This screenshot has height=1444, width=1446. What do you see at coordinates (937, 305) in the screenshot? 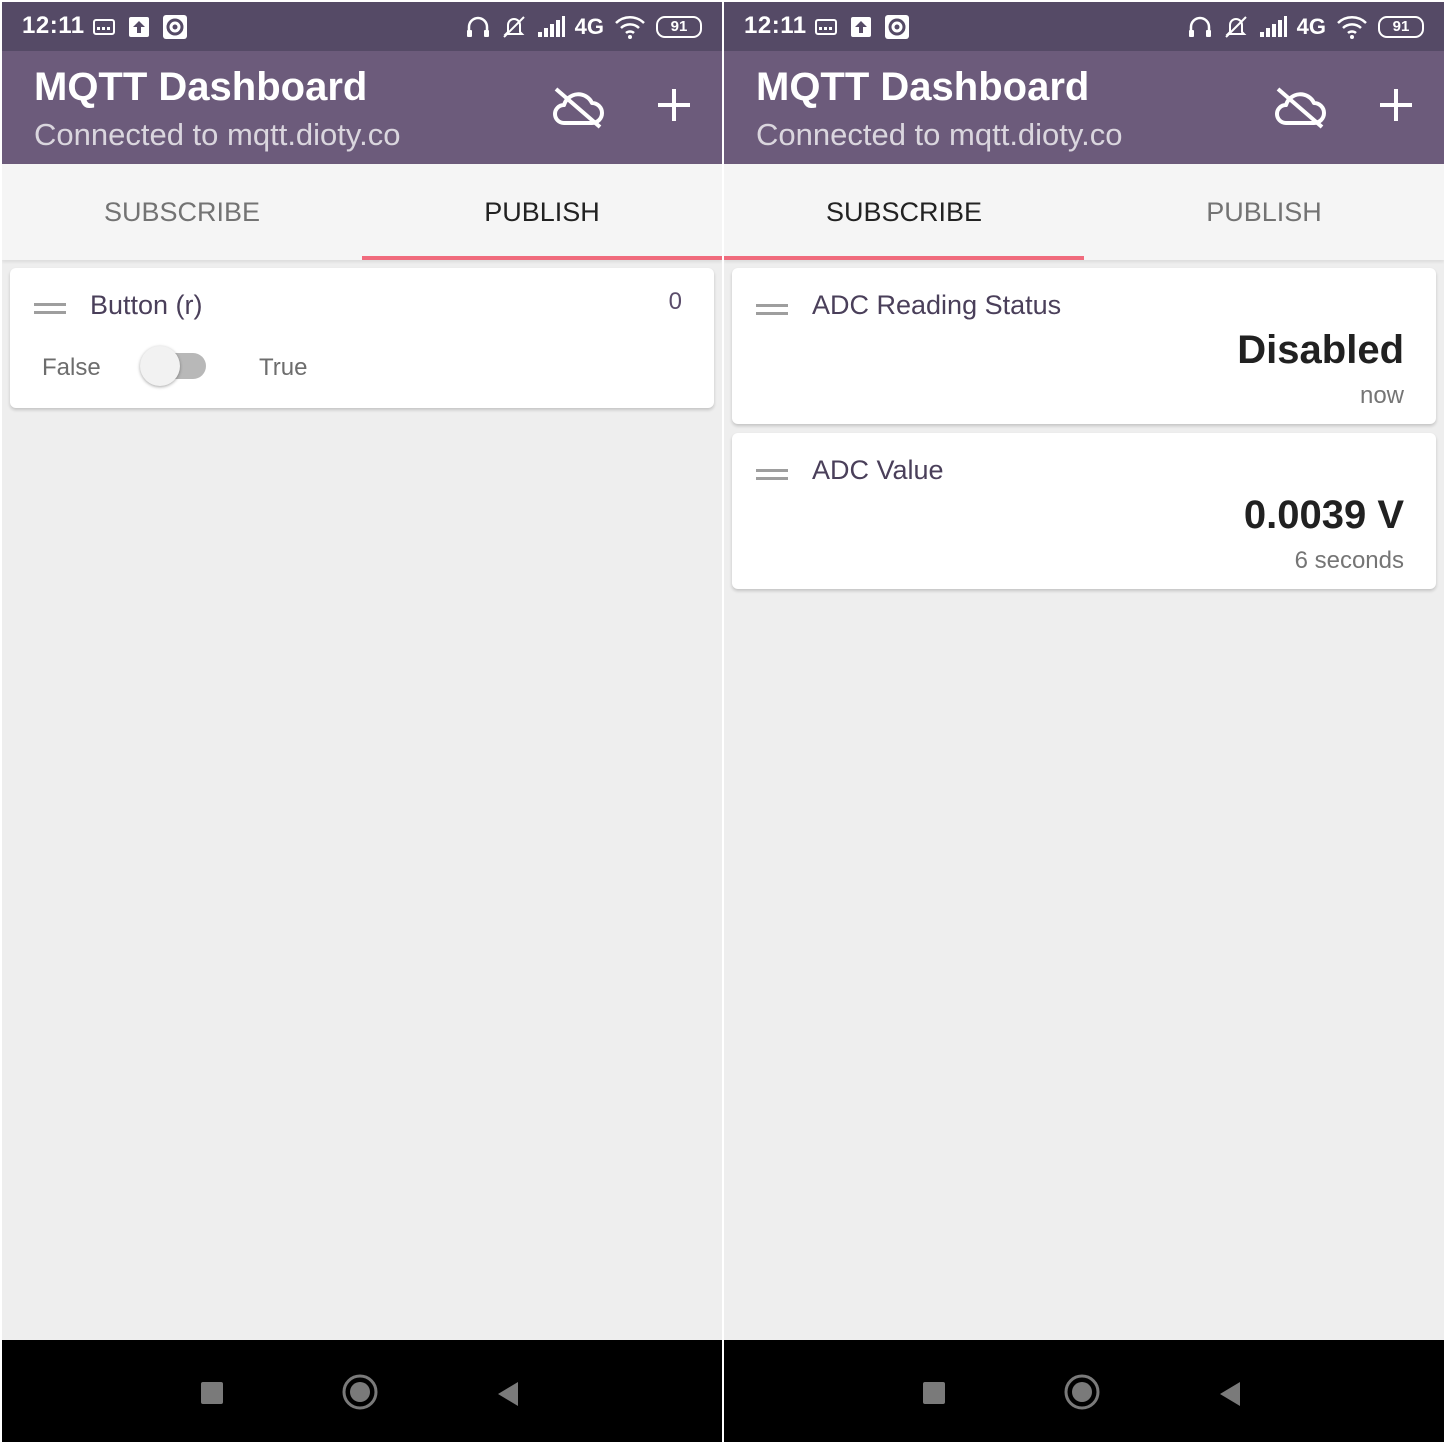
I see `card-title: ADC Reading Status` at bounding box center [937, 305].